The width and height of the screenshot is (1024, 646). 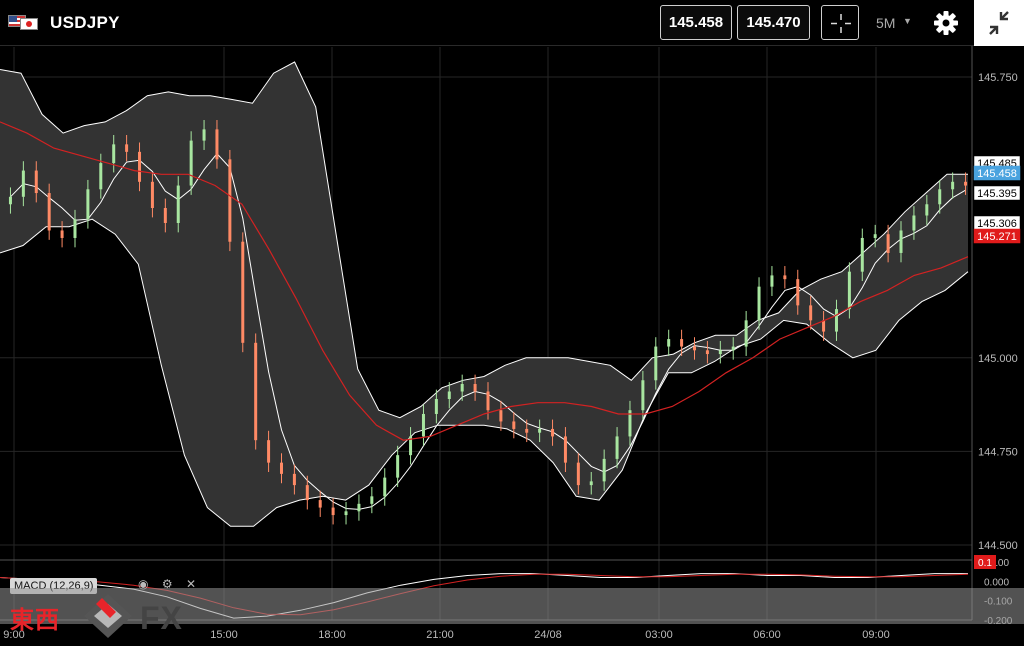 I want to click on crosshair-button, so click(x=840, y=22).